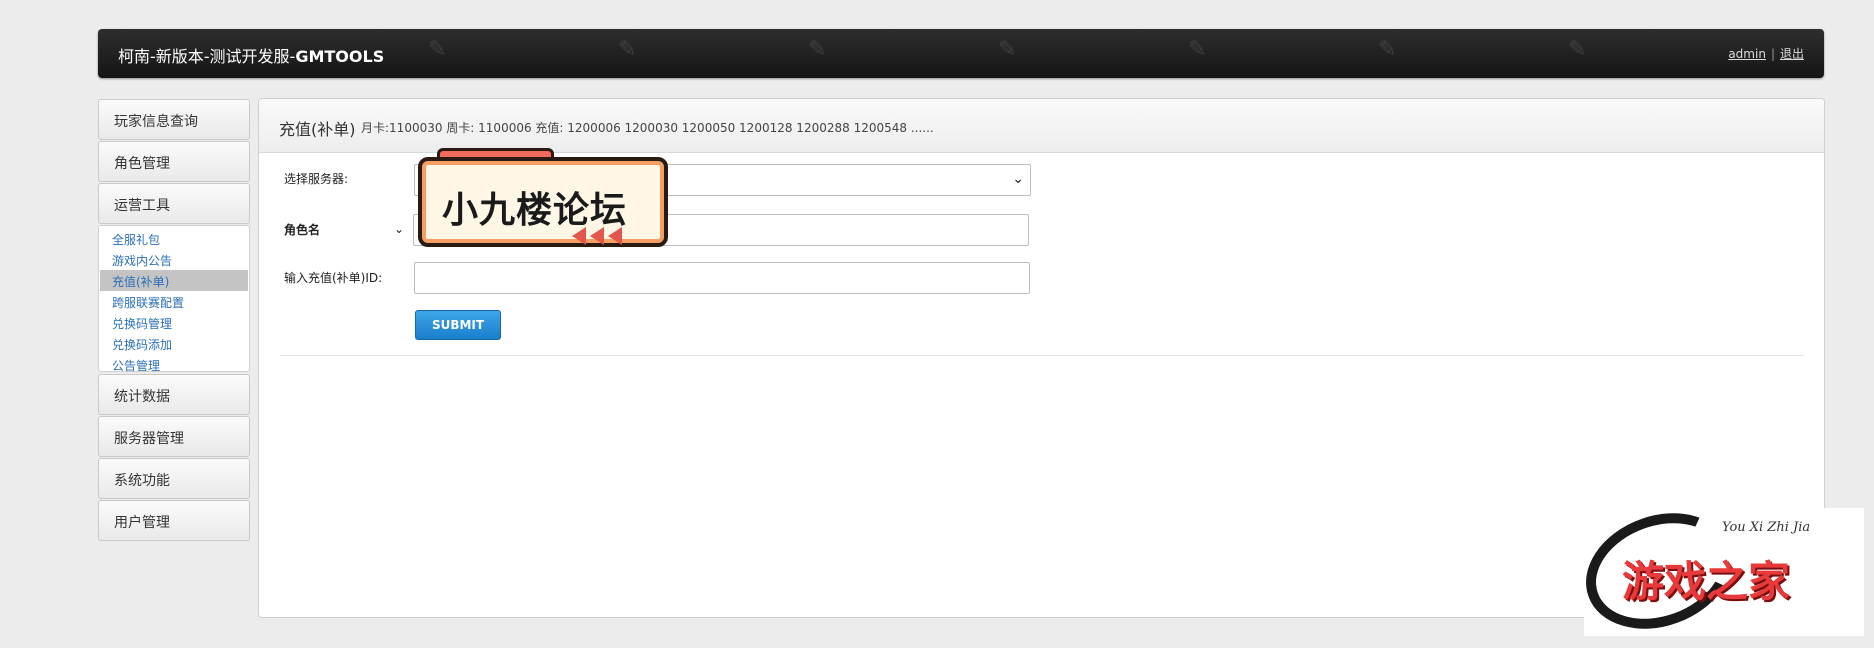  I want to click on submit-button: SUBMIT, so click(458, 325).